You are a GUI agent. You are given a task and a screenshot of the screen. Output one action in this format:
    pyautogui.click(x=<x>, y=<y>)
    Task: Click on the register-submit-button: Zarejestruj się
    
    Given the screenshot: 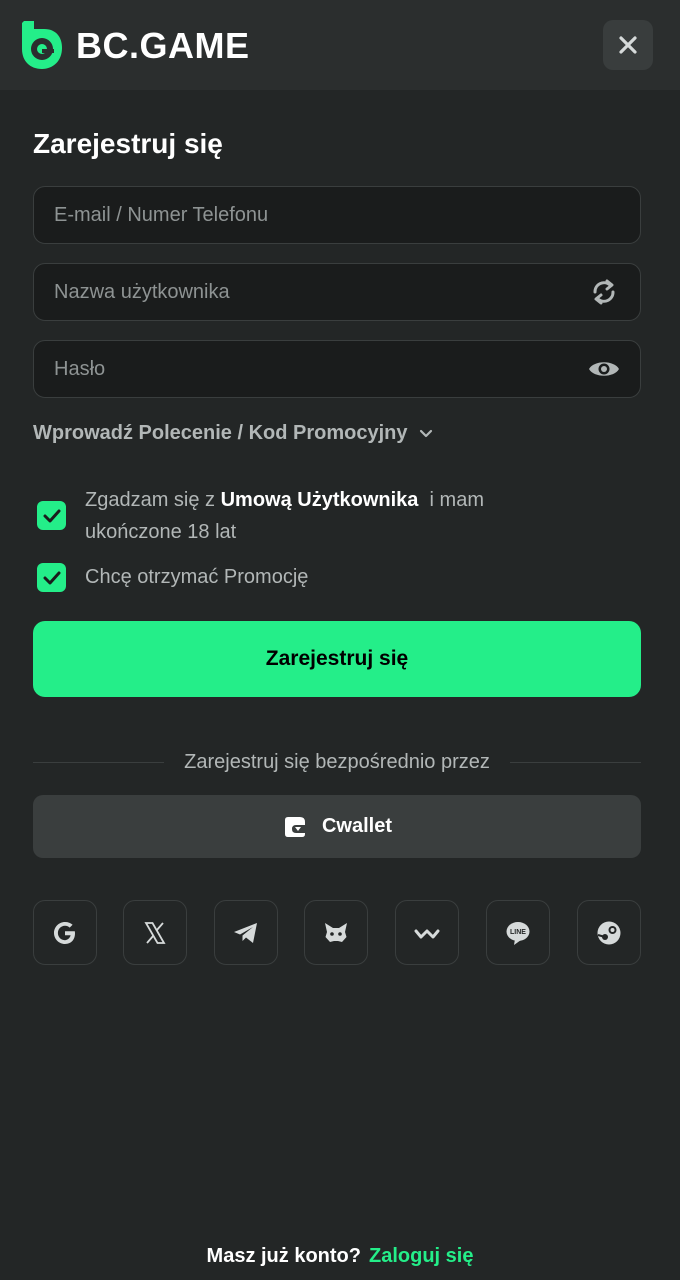 What is the action you would take?
    pyautogui.click(x=337, y=659)
    